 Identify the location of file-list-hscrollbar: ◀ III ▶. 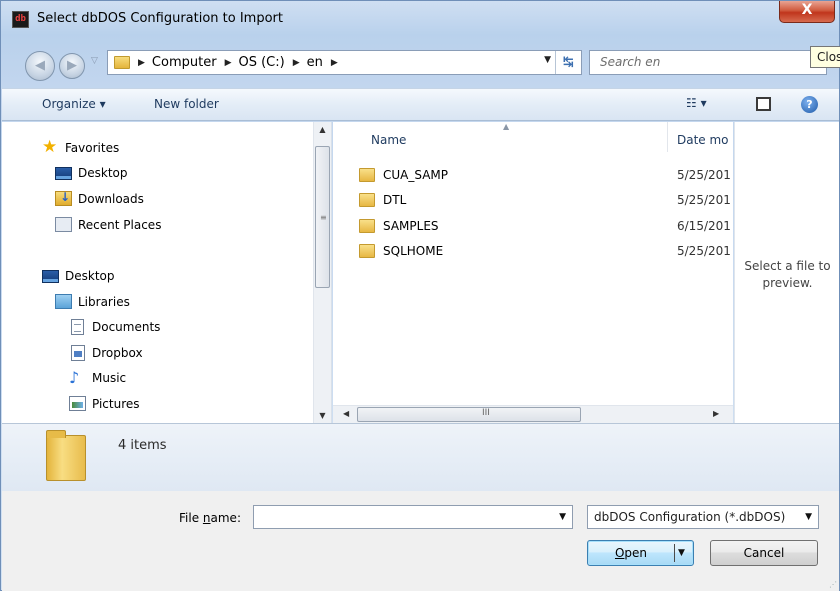
(533, 414).